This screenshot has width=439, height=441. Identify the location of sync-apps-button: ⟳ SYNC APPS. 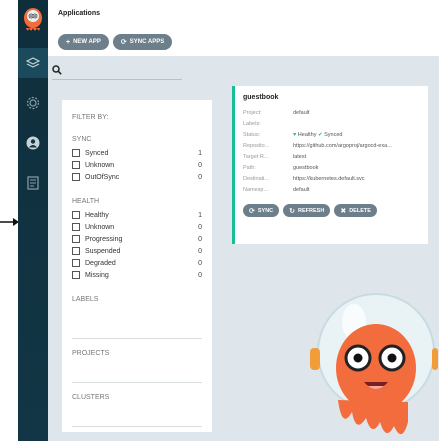
(142, 42).